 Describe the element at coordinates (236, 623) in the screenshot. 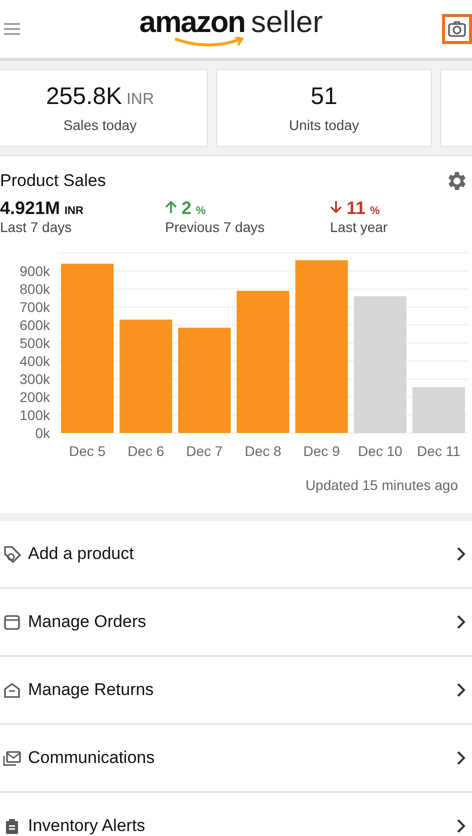

I see `menu-item: Manage Orders` at that location.